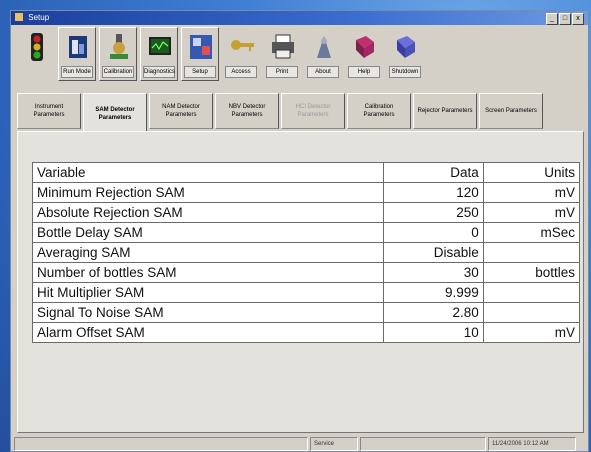 The image size is (591, 452). Describe the element at coordinates (531, 232) in the screenshot. I see `units-cell: mSec` at that location.